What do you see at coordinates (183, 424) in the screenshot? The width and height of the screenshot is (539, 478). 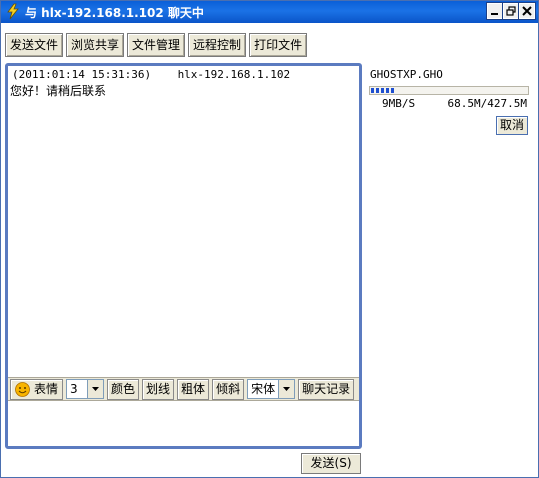 I see `message-input` at bounding box center [183, 424].